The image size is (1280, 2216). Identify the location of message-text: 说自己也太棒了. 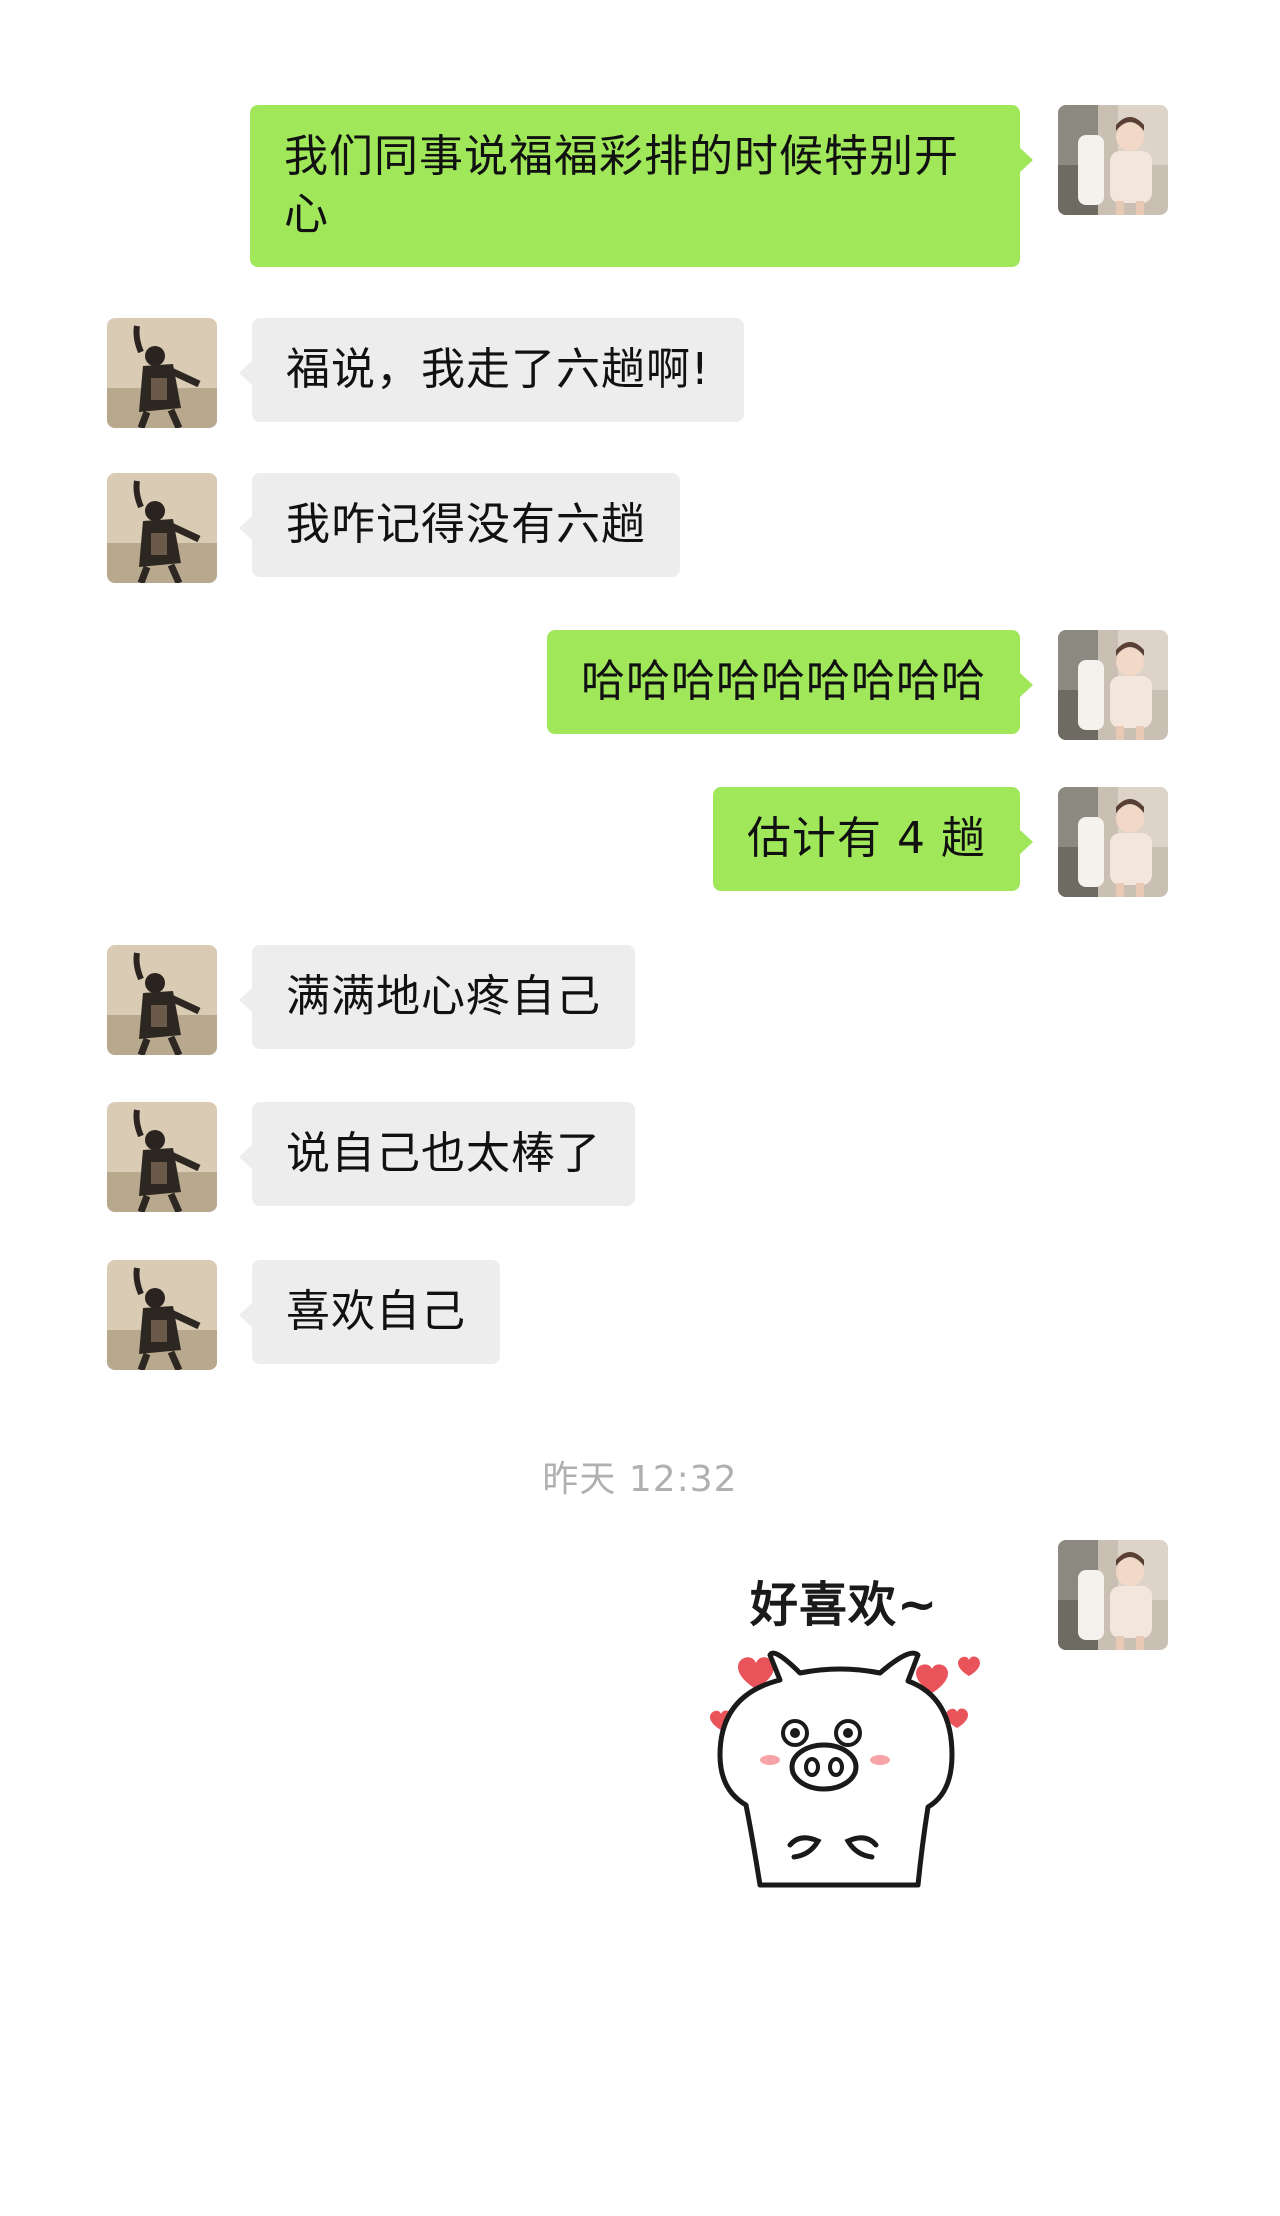
(443, 1153).